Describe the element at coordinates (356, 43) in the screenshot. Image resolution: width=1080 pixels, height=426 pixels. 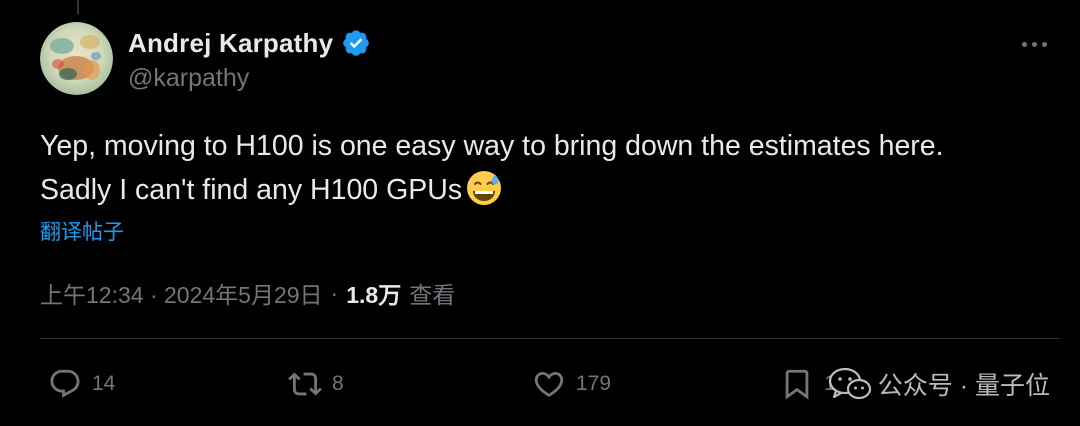
I see `verified-badge-icon` at that location.